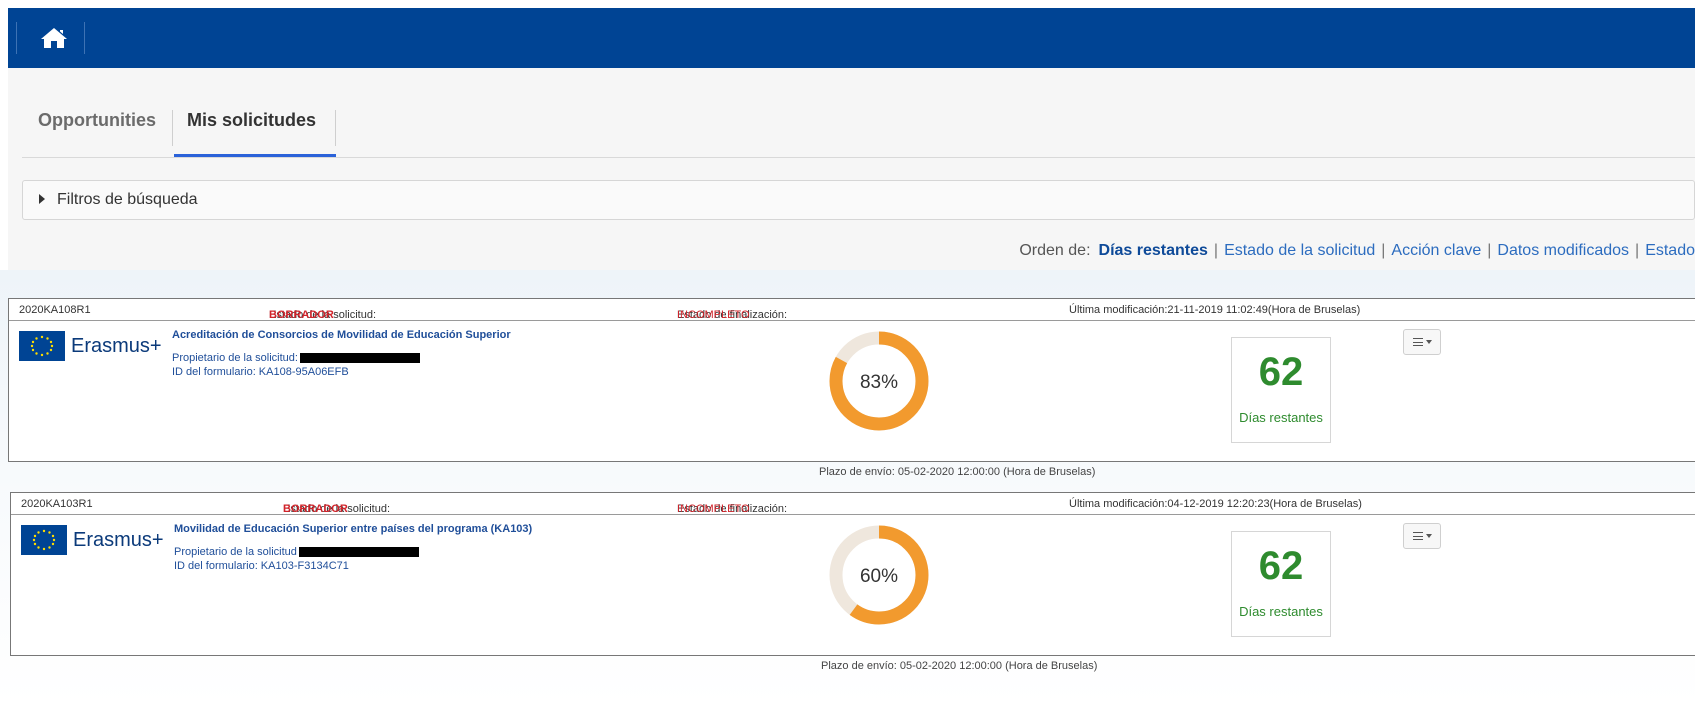 This screenshot has height=706, width=1695. Describe the element at coordinates (97, 120) in the screenshot. I see `tab-opportunities: Opportunities` at that location.